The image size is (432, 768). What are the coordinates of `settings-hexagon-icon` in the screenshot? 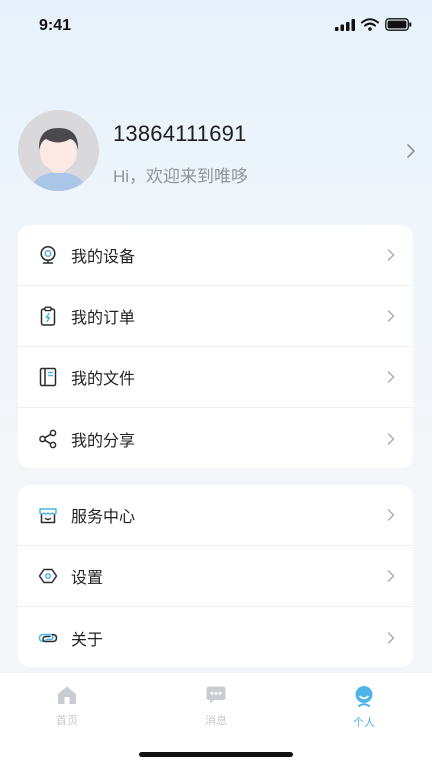 It's located at (48, 576).